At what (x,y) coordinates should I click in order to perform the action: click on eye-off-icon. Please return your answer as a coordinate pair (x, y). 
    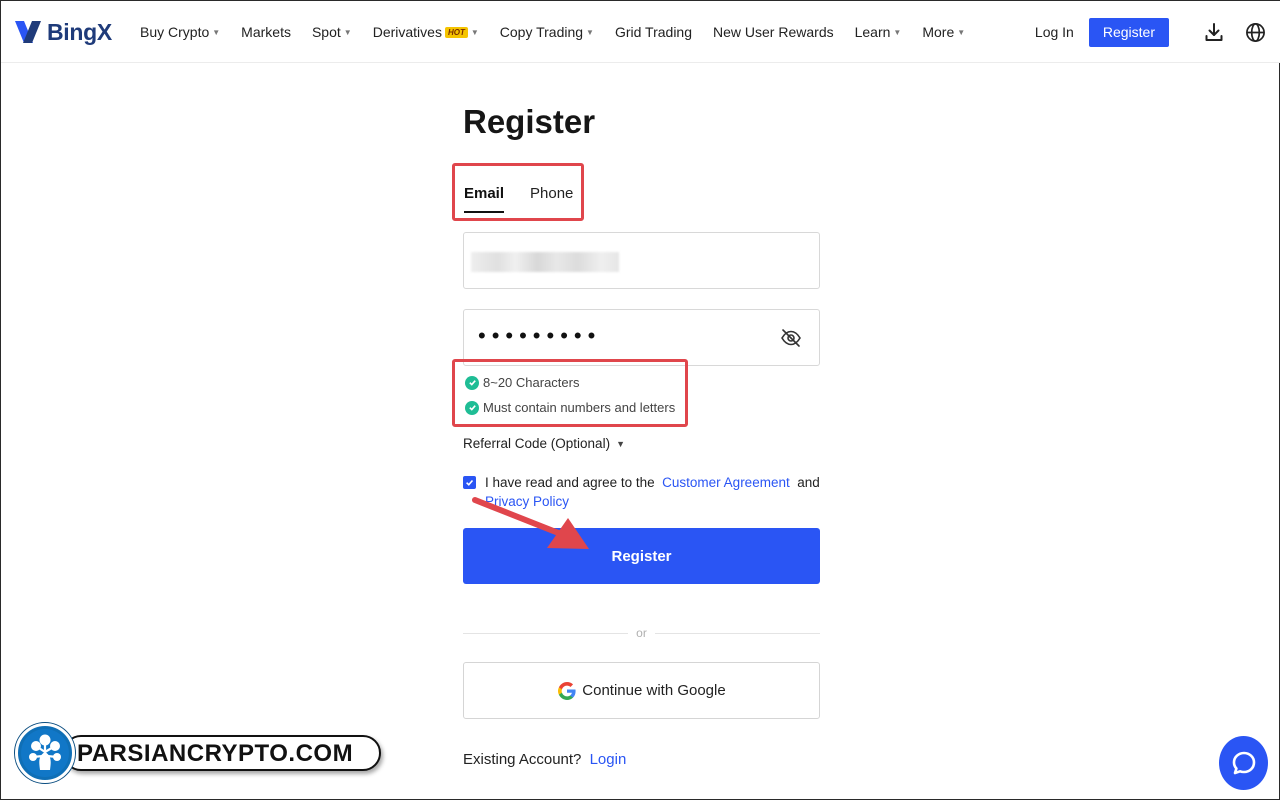
    Looking at the image, I should click on (791, 338).